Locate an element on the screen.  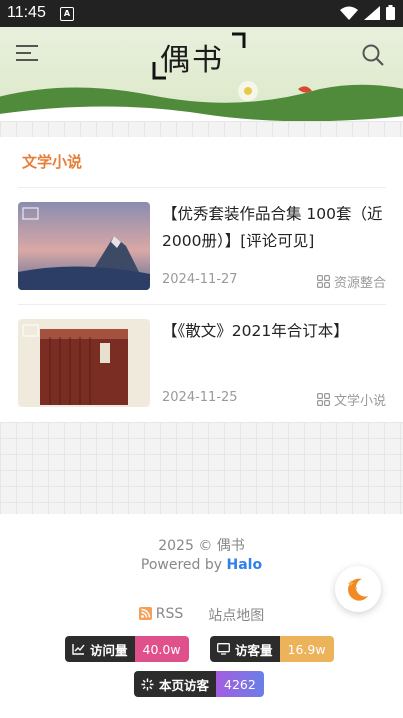
post-category: 资源整合 is located at coordinates (351, 281).